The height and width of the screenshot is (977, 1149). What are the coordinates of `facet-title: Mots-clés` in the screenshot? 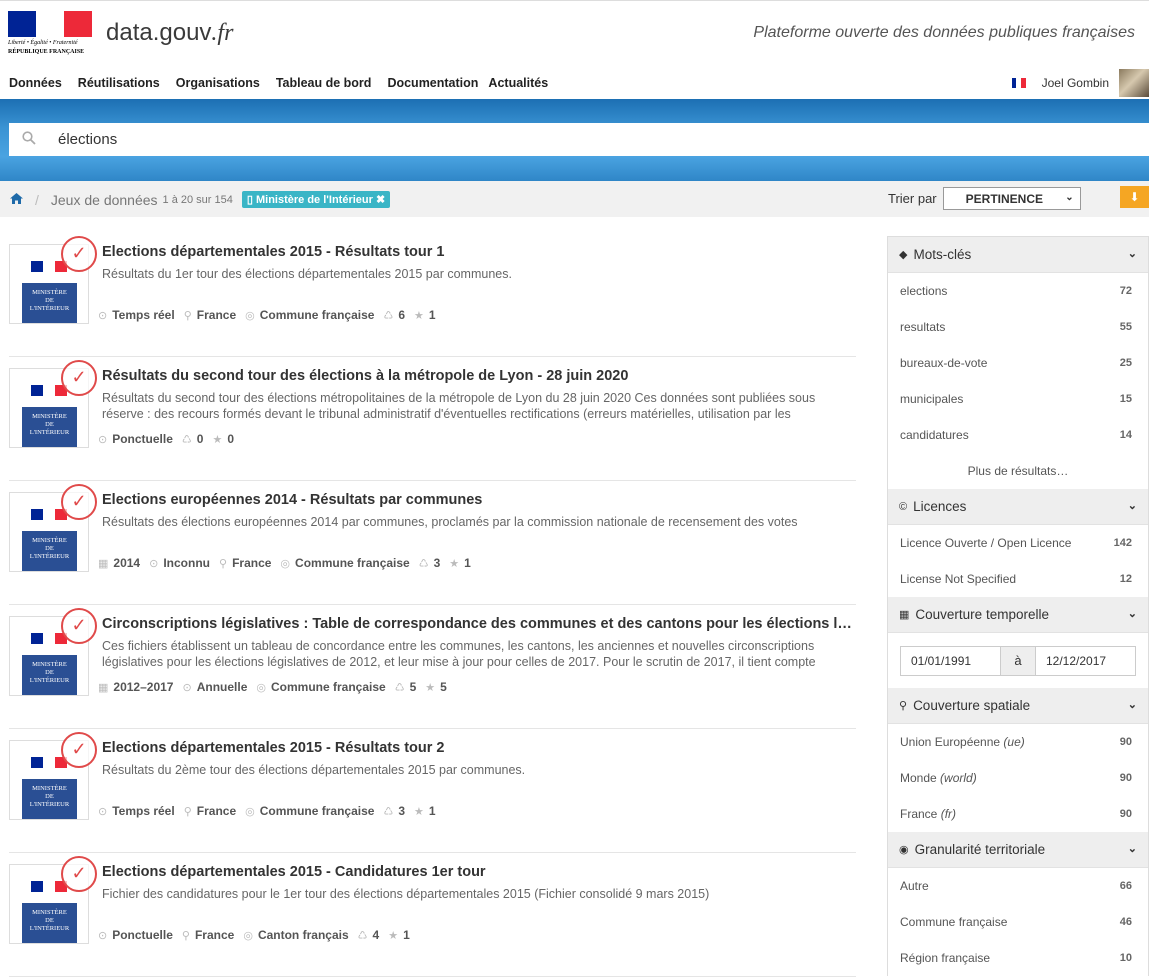 It's located at (942, 254).